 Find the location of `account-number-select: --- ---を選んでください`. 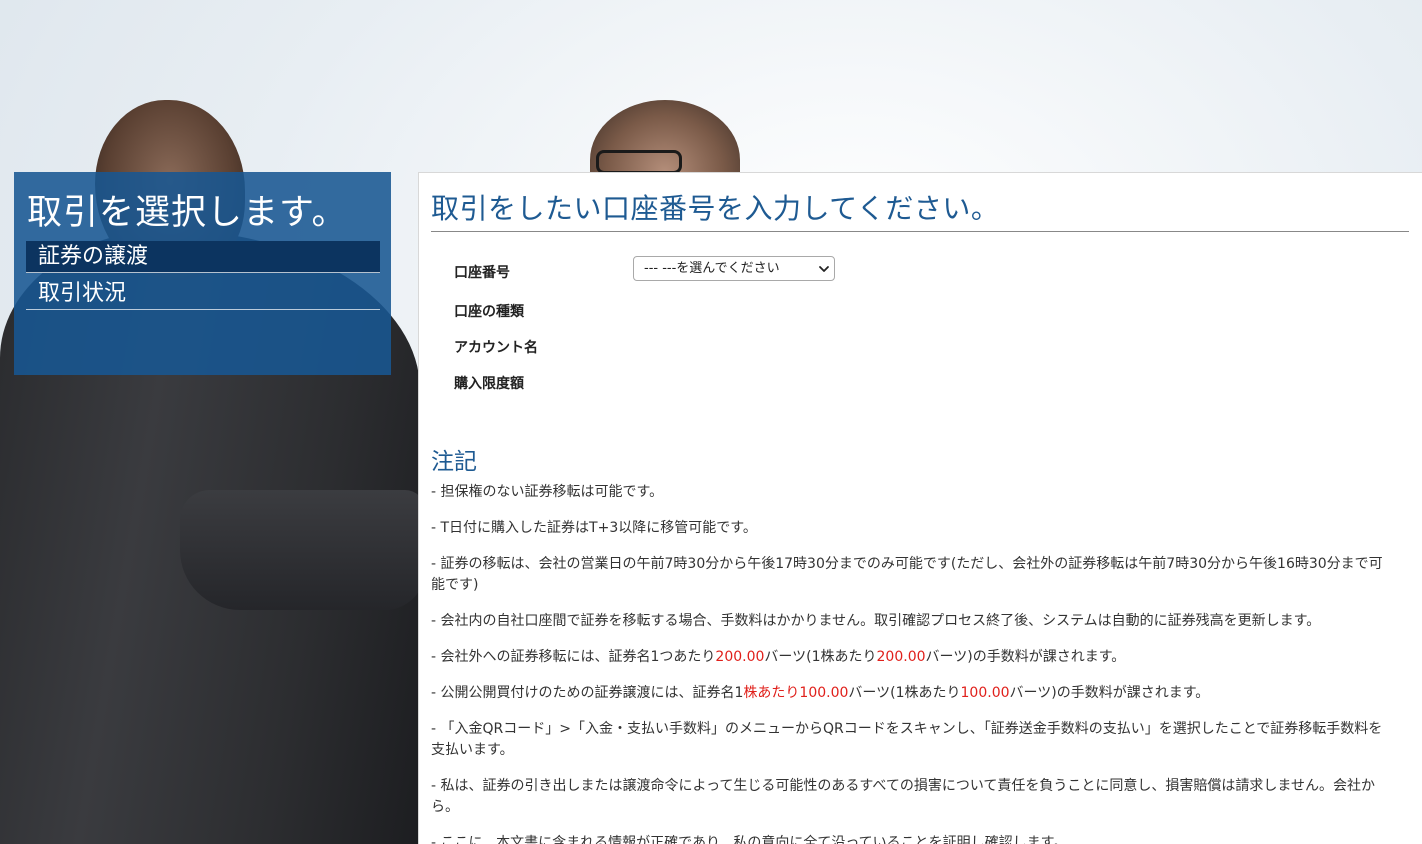

account-number-select: --- ---を選んでください is located at coordinates (734, 268).